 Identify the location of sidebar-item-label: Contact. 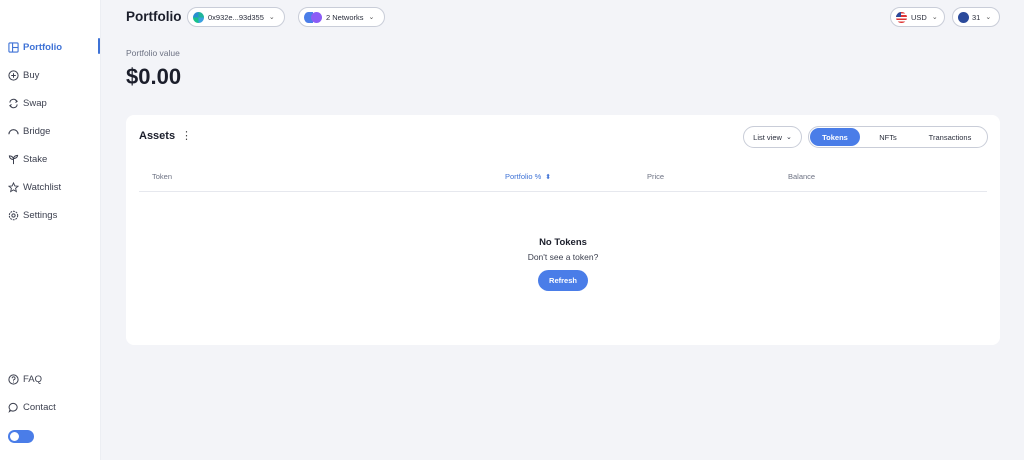
(39, 407).